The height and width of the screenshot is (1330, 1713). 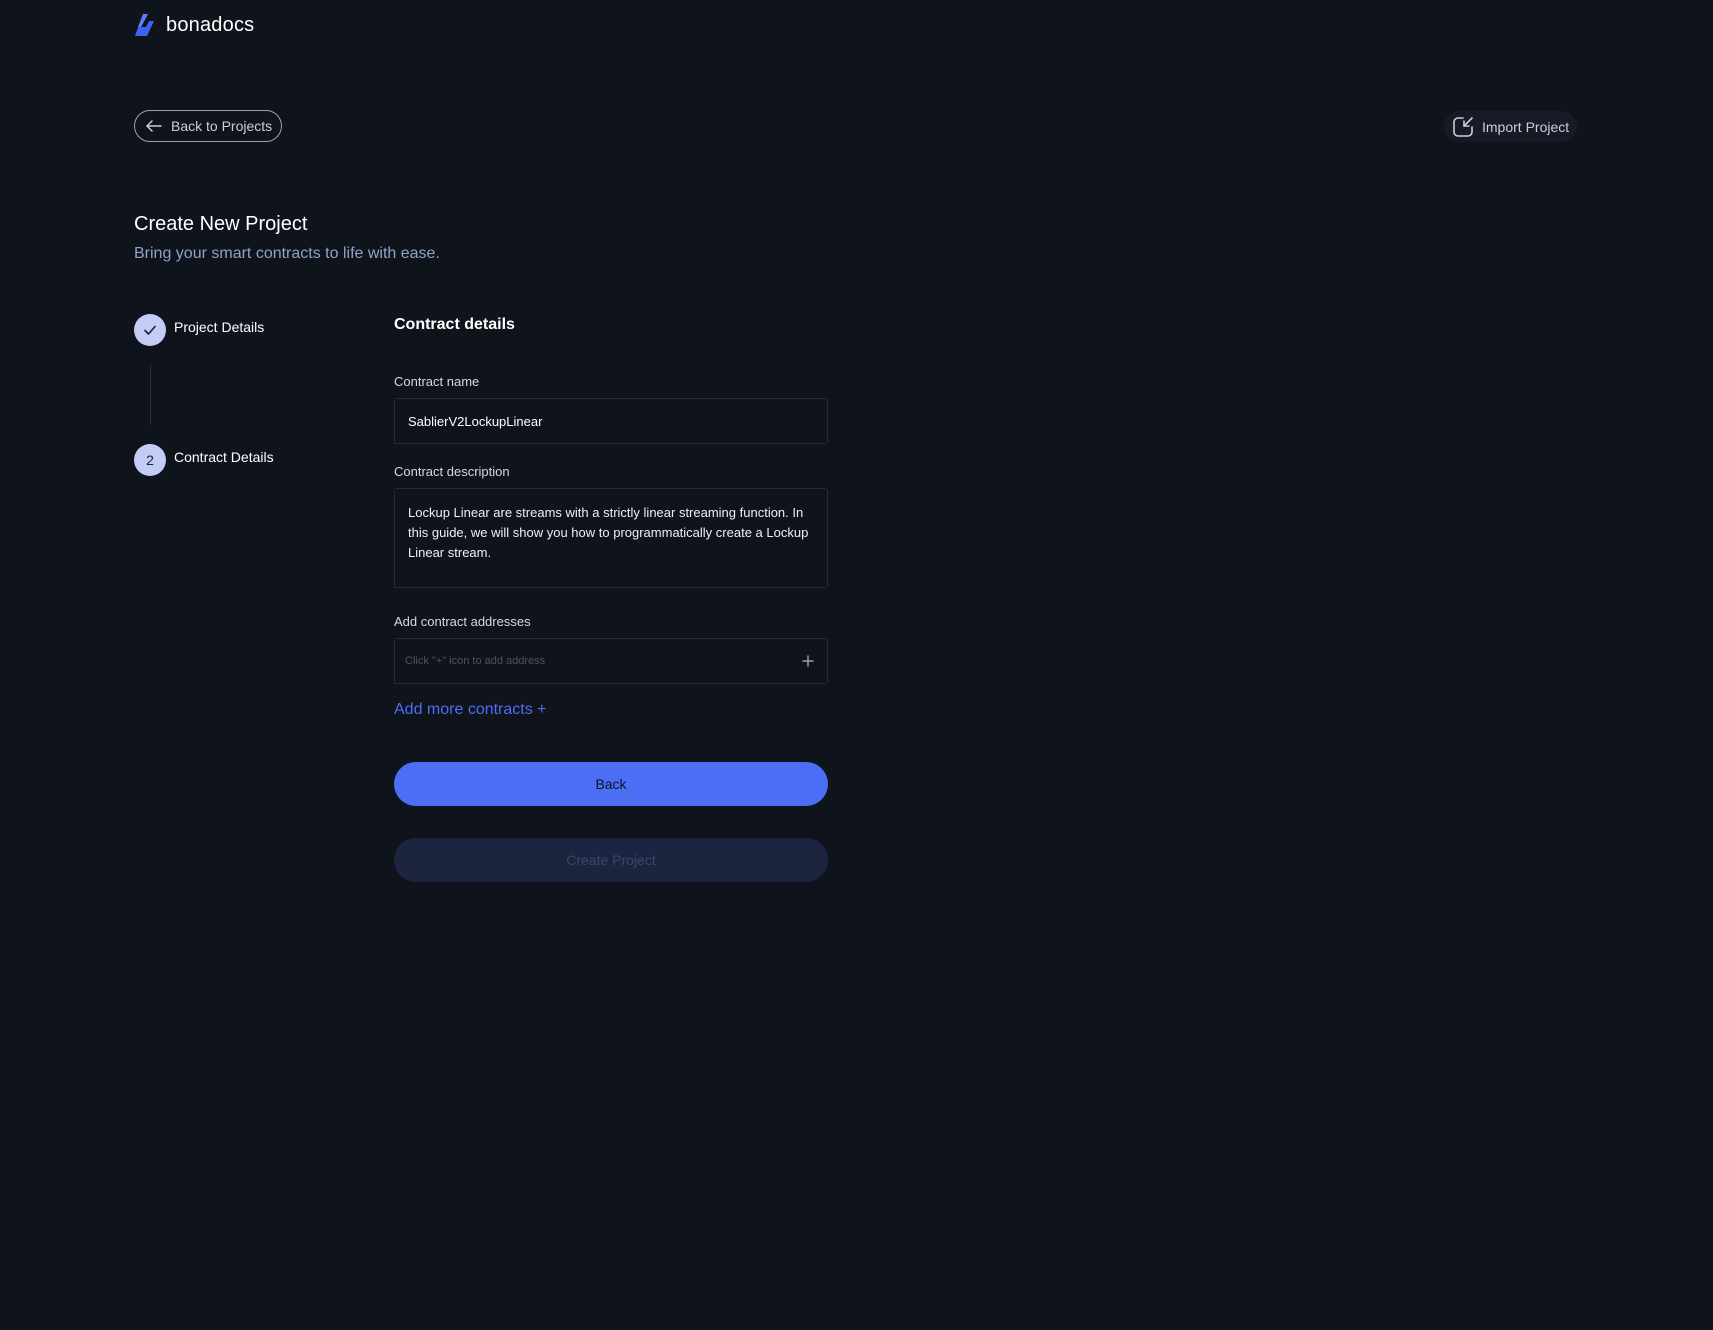 I want to click on contract-name-input: SablierV2LockupLinear, so click(x=611, y=421).